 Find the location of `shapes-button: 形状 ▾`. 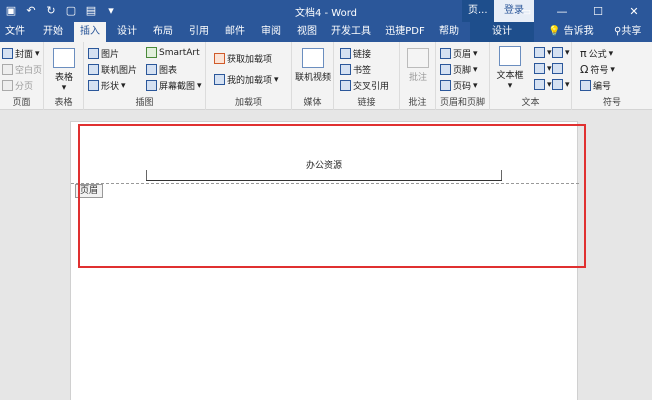

shapes-button: 形状 ▾ is located at coordinates (107, 85).